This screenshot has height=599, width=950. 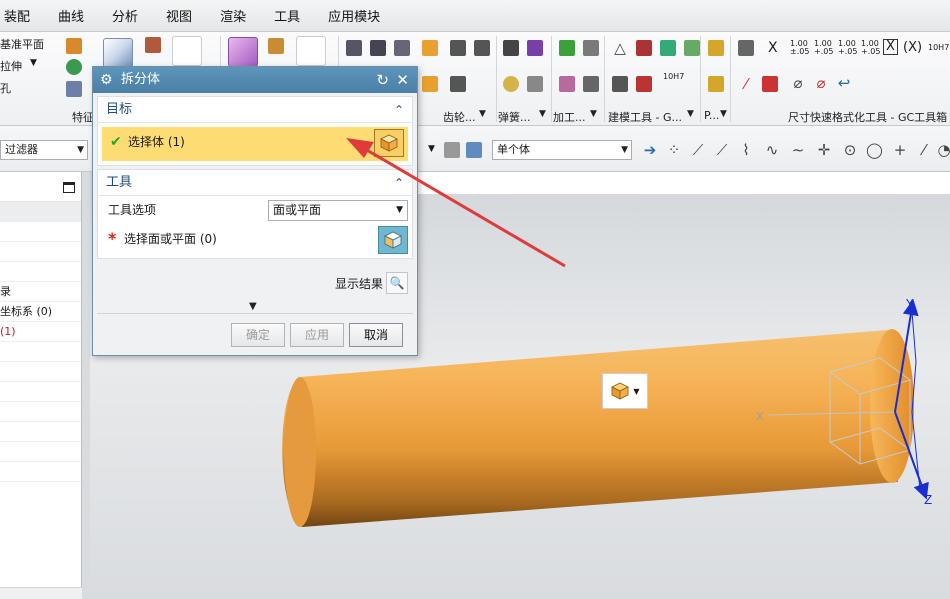 What do you see at coordinates (179, 15) in the screenshot?
I see `menu-view: 视图` at bounding box center [179, 15].